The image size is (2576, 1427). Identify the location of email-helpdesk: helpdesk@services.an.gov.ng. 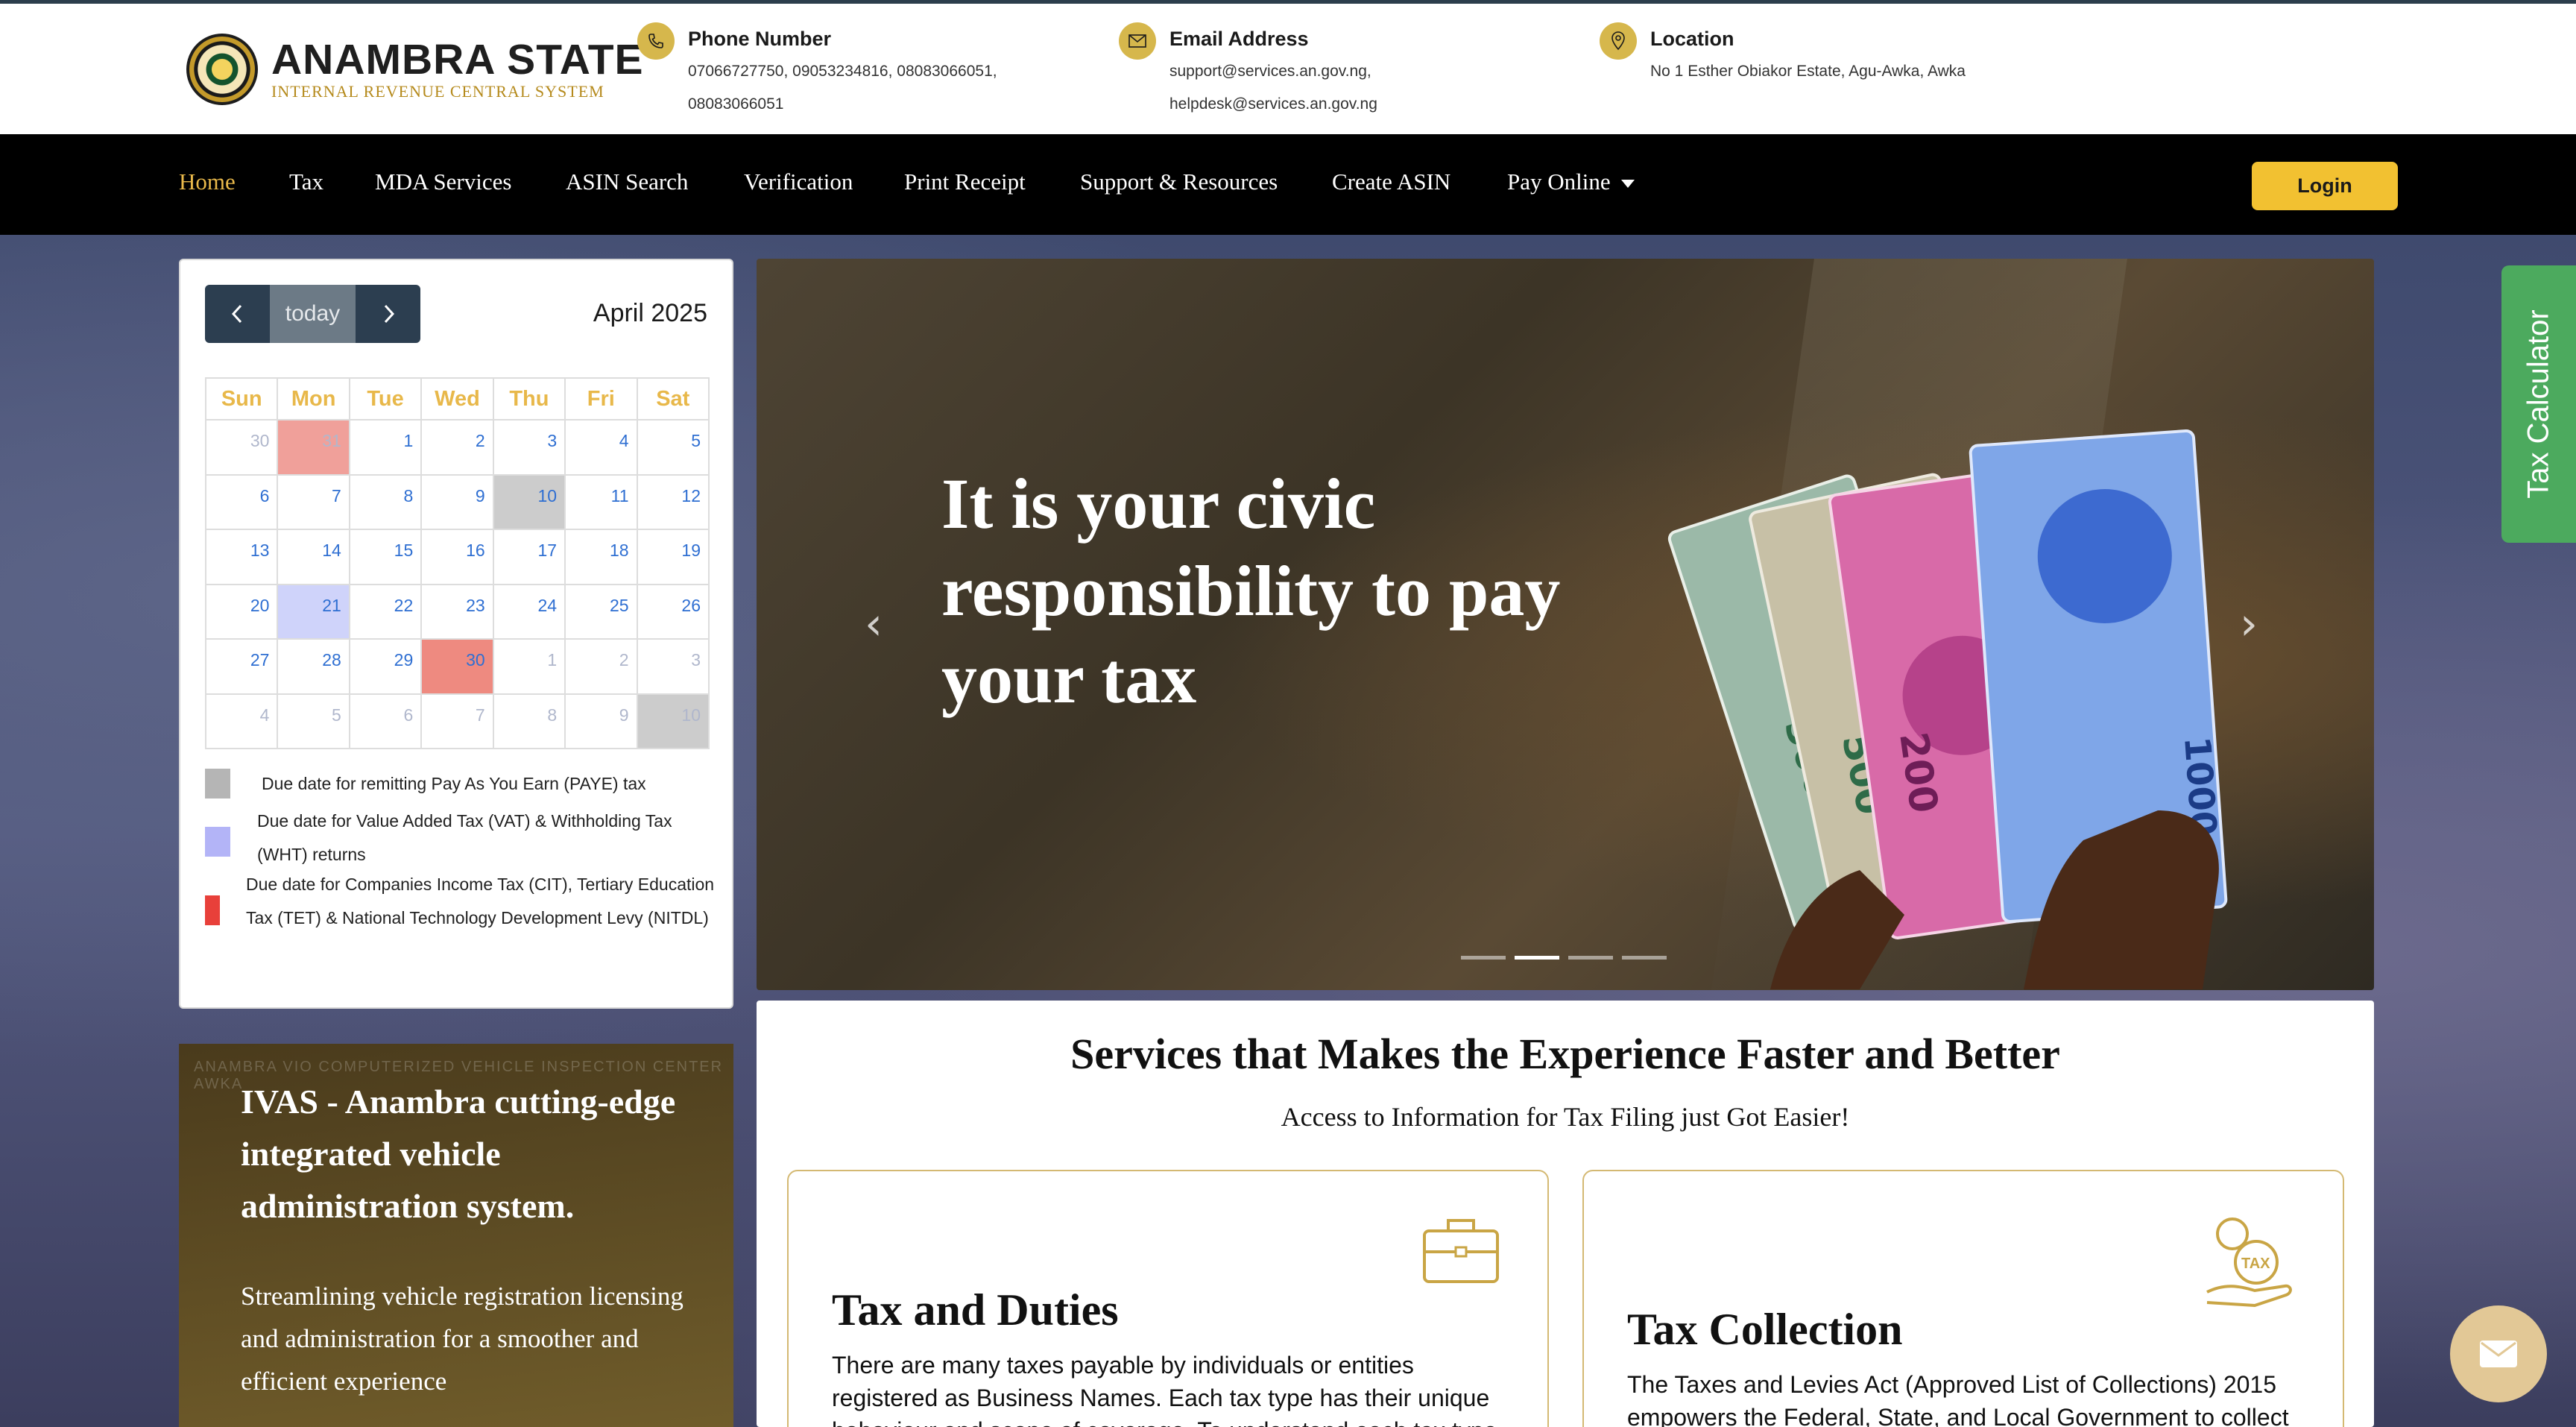
(1273, 105).